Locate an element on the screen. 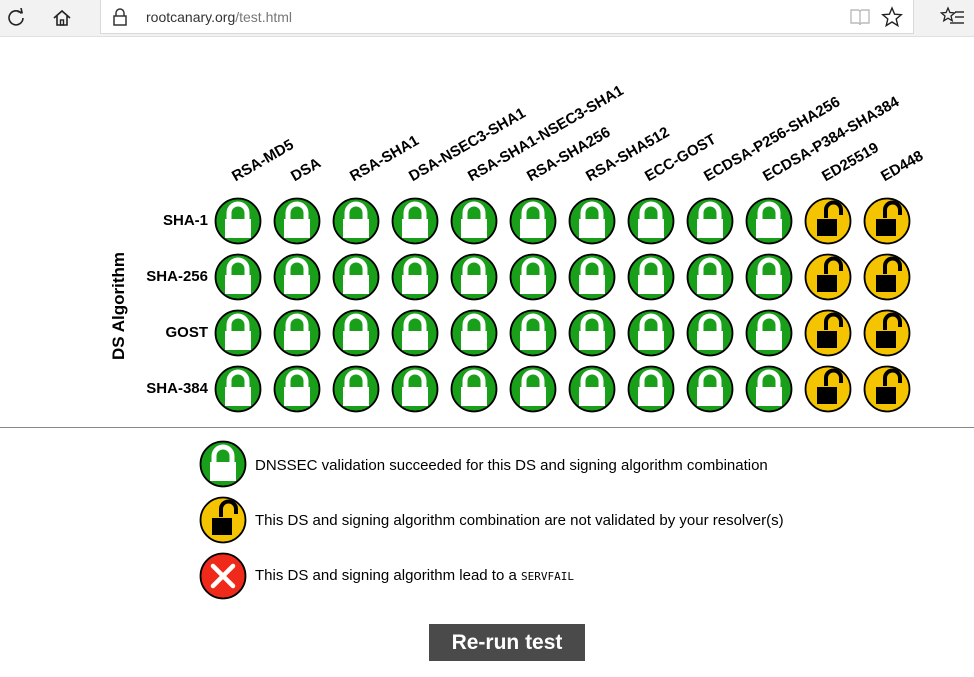 The image size is (974, 677). legend-secure-icon is located at coordinates (223, 464).